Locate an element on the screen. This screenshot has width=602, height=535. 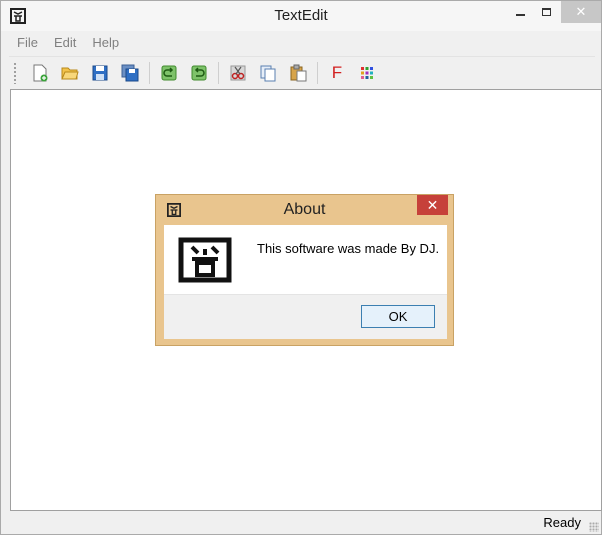
dialog-message: This software was made By DJ. is located at coordinates (348, 248).